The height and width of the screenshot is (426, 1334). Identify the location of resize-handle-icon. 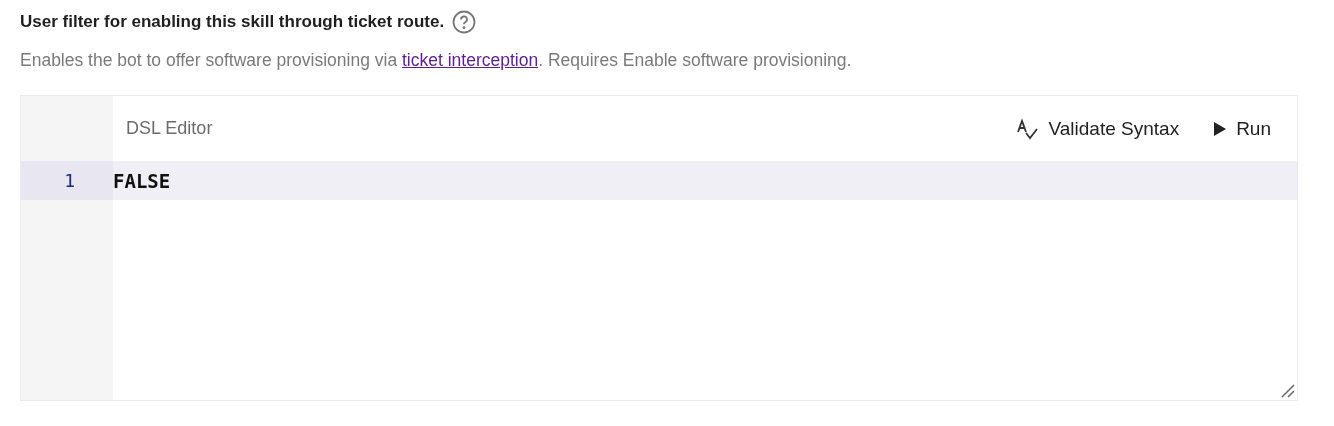
(1288, 391).